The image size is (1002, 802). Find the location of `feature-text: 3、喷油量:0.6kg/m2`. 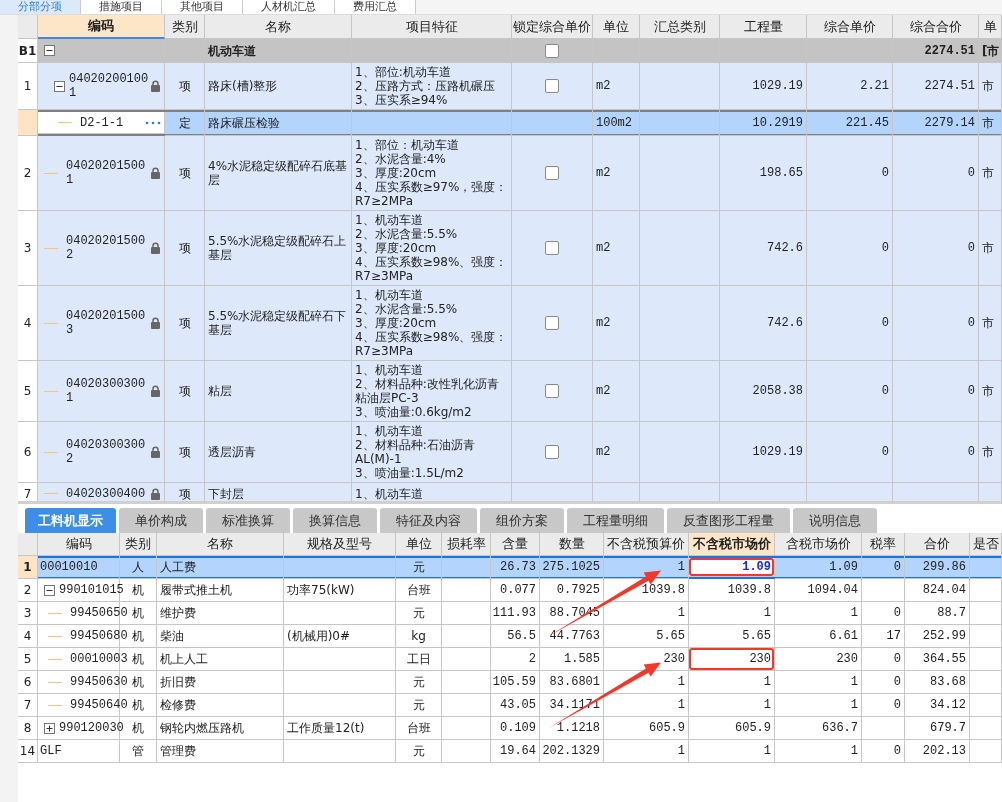

feature-text: 3、喷油量:0.6kg/m2 is located at coordinates (413, 412).